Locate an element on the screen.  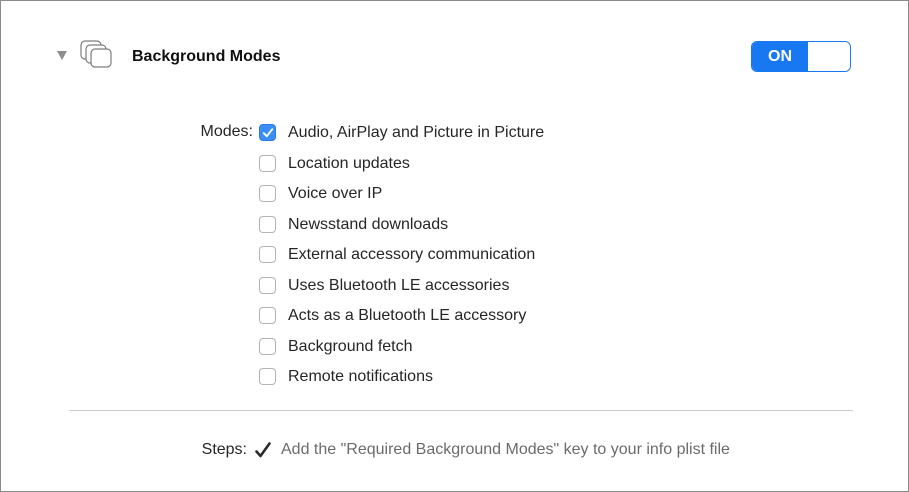
mode-label: Newsstand downloads is located at coordinates (368, 224).